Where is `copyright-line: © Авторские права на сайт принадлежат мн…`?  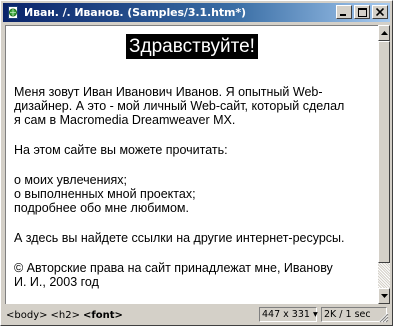
copyright-line: © Авторские права на сайт принадлежат мн… is located at coordinates (173, 268).